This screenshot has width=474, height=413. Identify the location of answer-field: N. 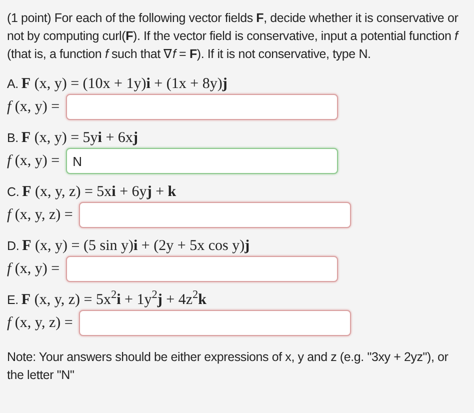
(202, 161).